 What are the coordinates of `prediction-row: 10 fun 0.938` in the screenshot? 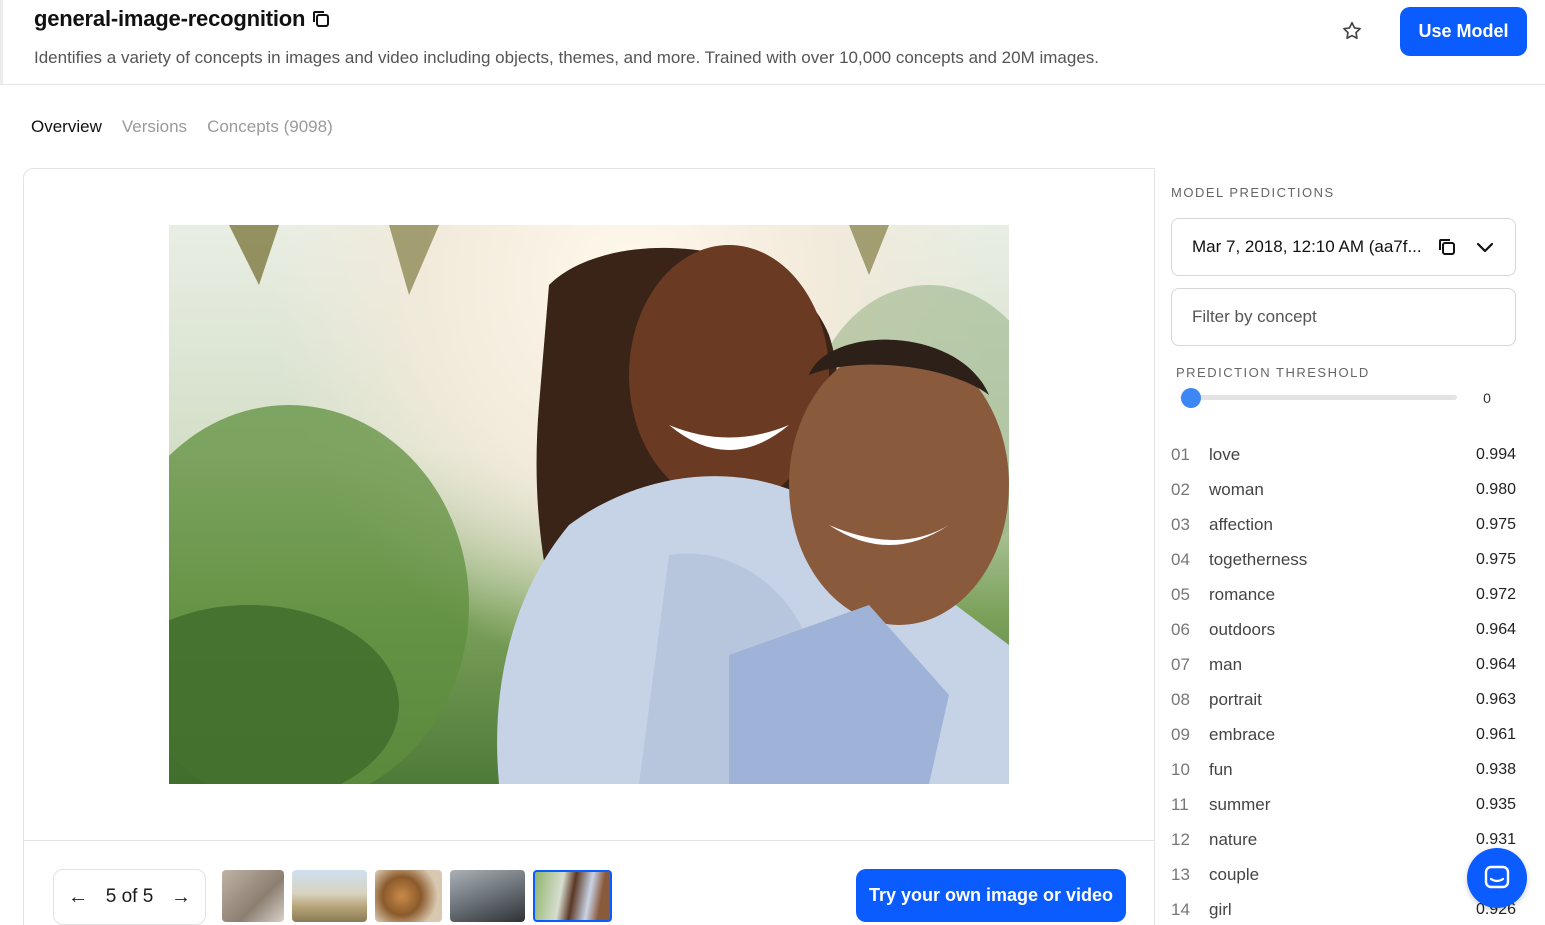 It's located at (1343, 769).